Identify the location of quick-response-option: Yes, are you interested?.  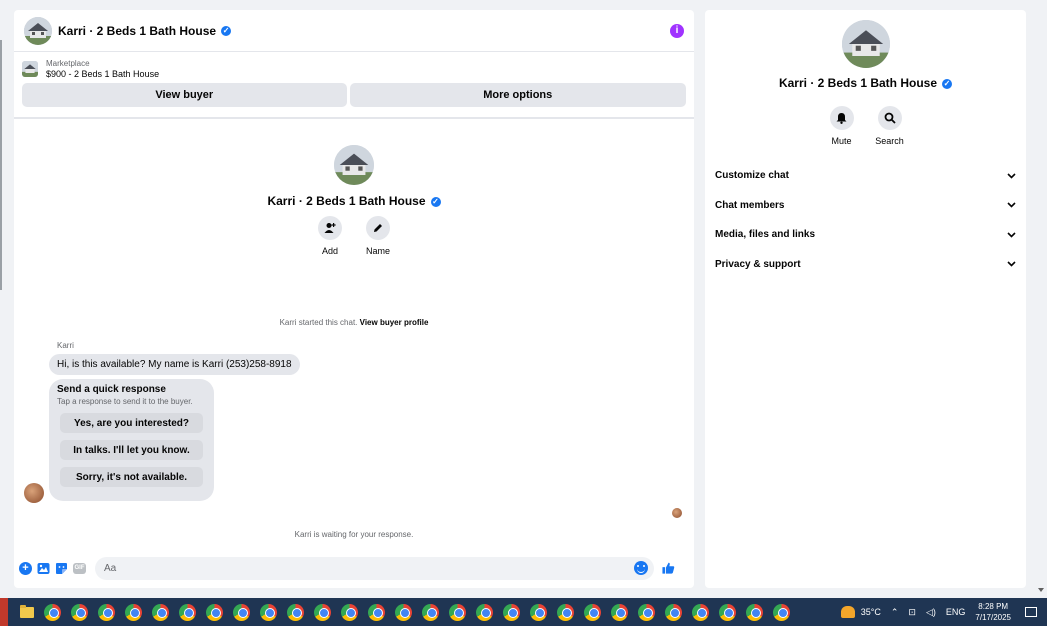
(131, 423).